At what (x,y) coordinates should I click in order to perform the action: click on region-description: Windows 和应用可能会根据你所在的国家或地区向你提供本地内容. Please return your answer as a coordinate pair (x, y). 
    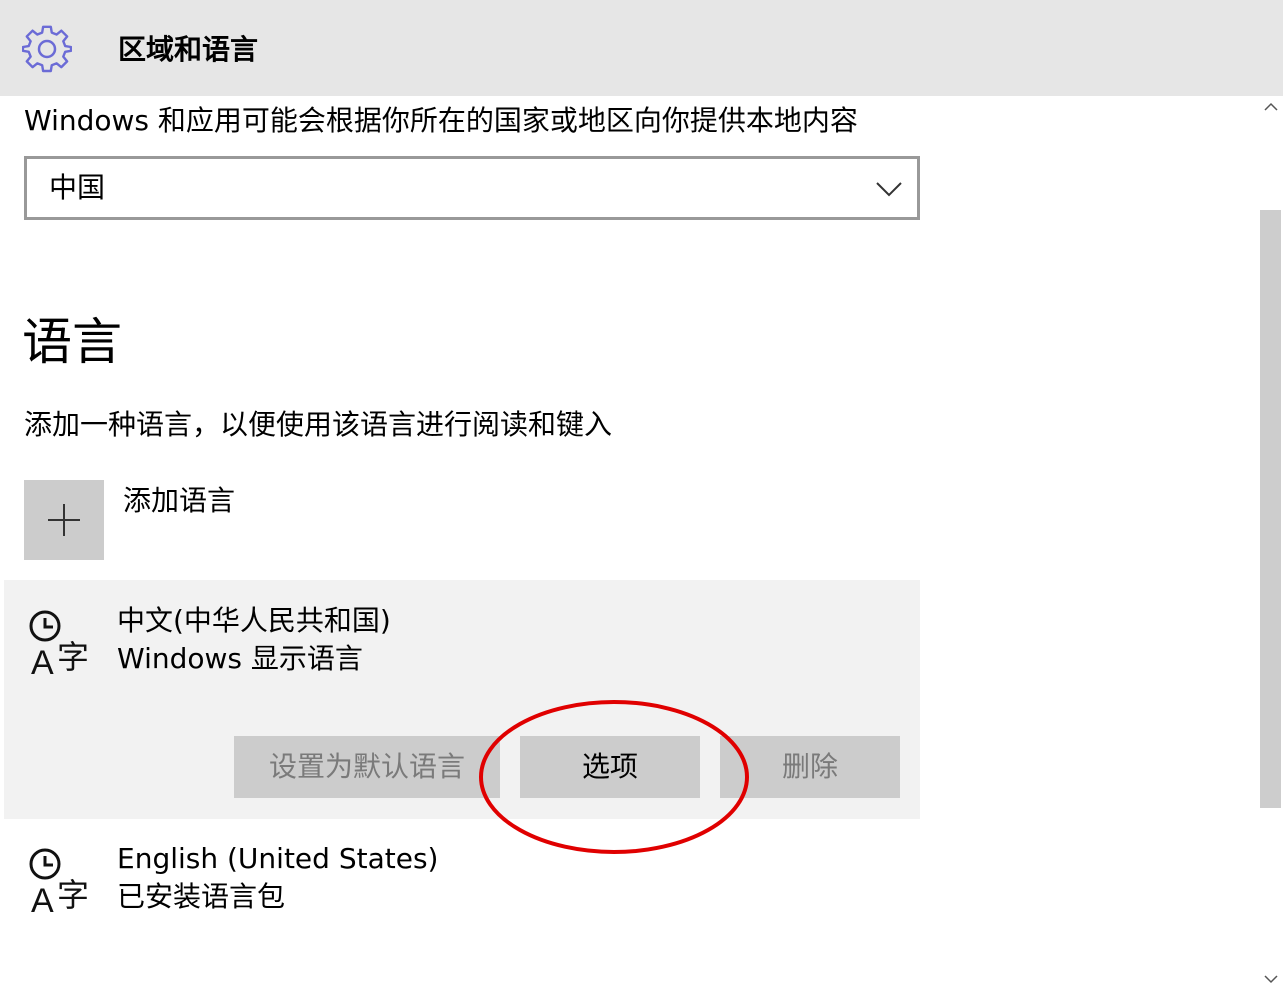
    Looking at the image, I should click on (441, 120).